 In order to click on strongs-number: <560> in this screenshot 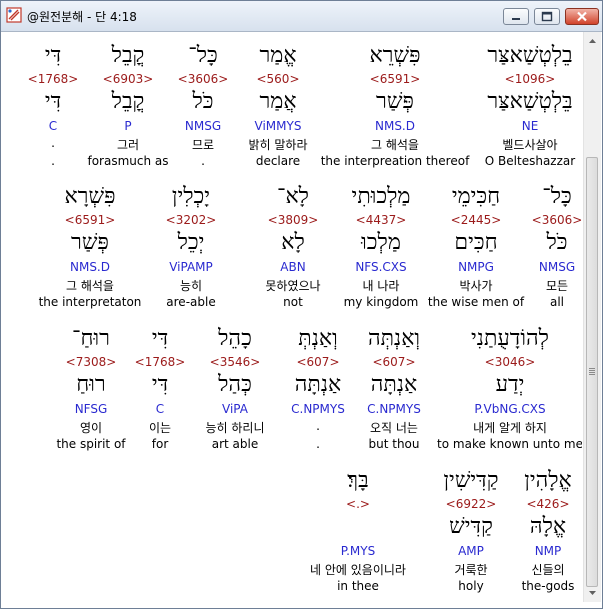, I will do `click(278, 79)`.